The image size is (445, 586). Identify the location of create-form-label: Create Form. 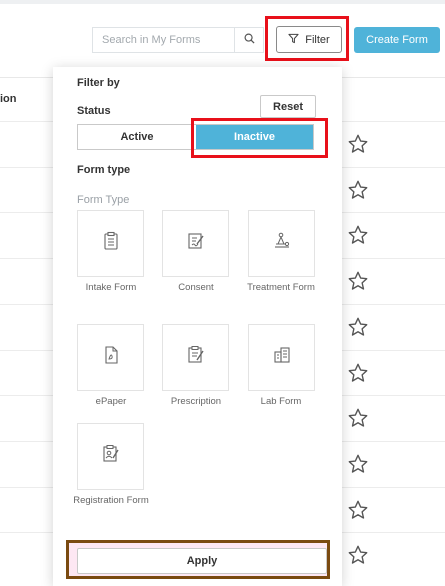
(397, 40).